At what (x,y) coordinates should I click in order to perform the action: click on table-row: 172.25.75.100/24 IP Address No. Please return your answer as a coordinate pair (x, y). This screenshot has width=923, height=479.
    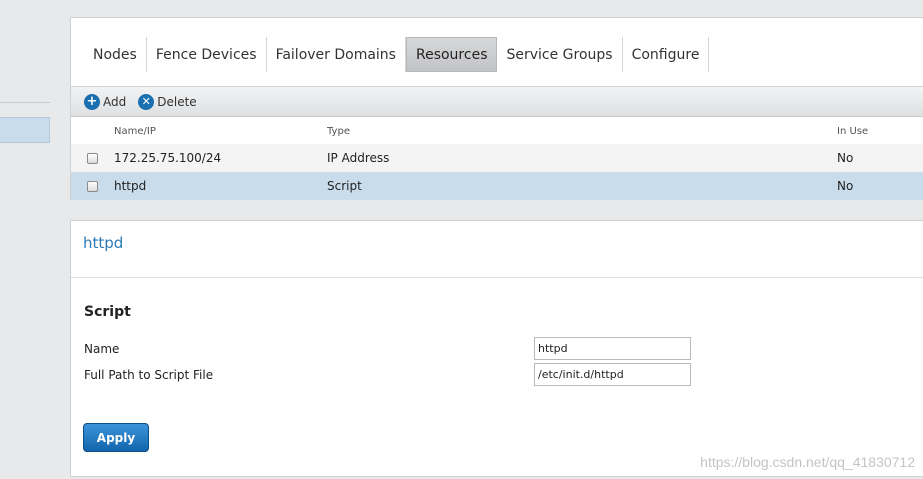
    Looking at the image, I should click on (497, 158).